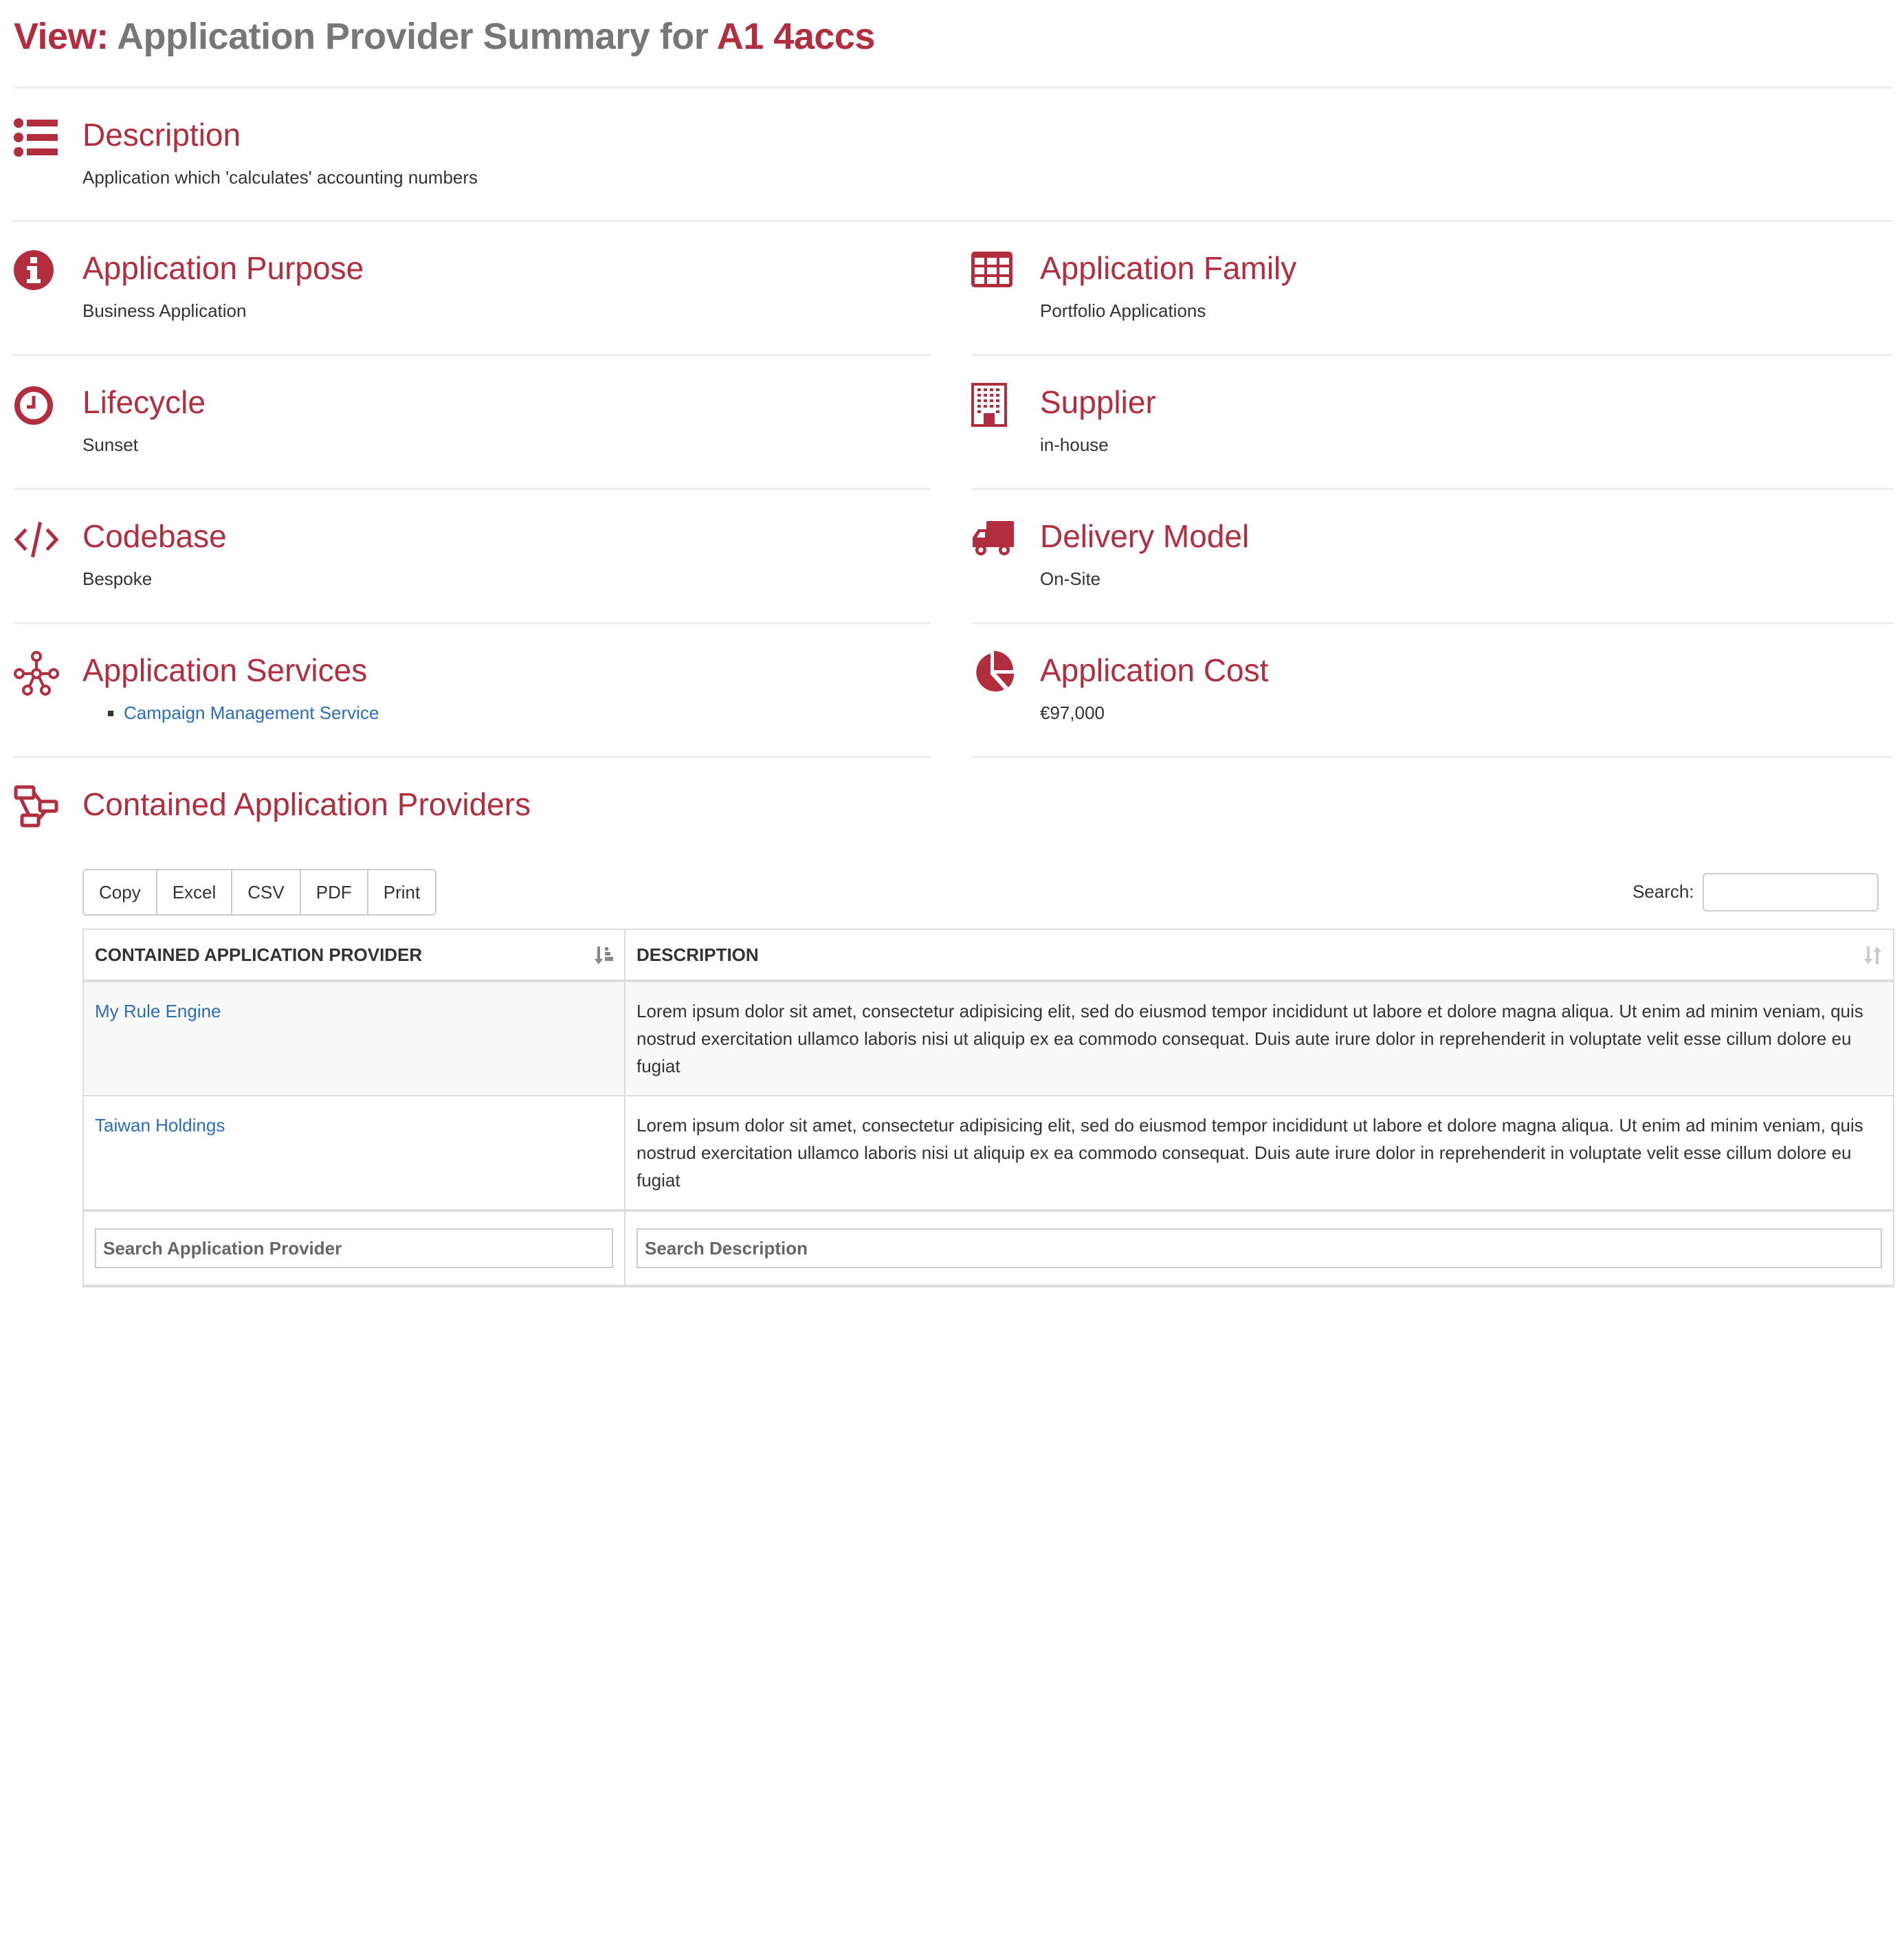 The height and width of the screenshot is (1948, 1904). What do you see at coordinates (796, 36) in the screenshot?
I see `title-subject: A1 4accs` at bounding box center [796, 36].